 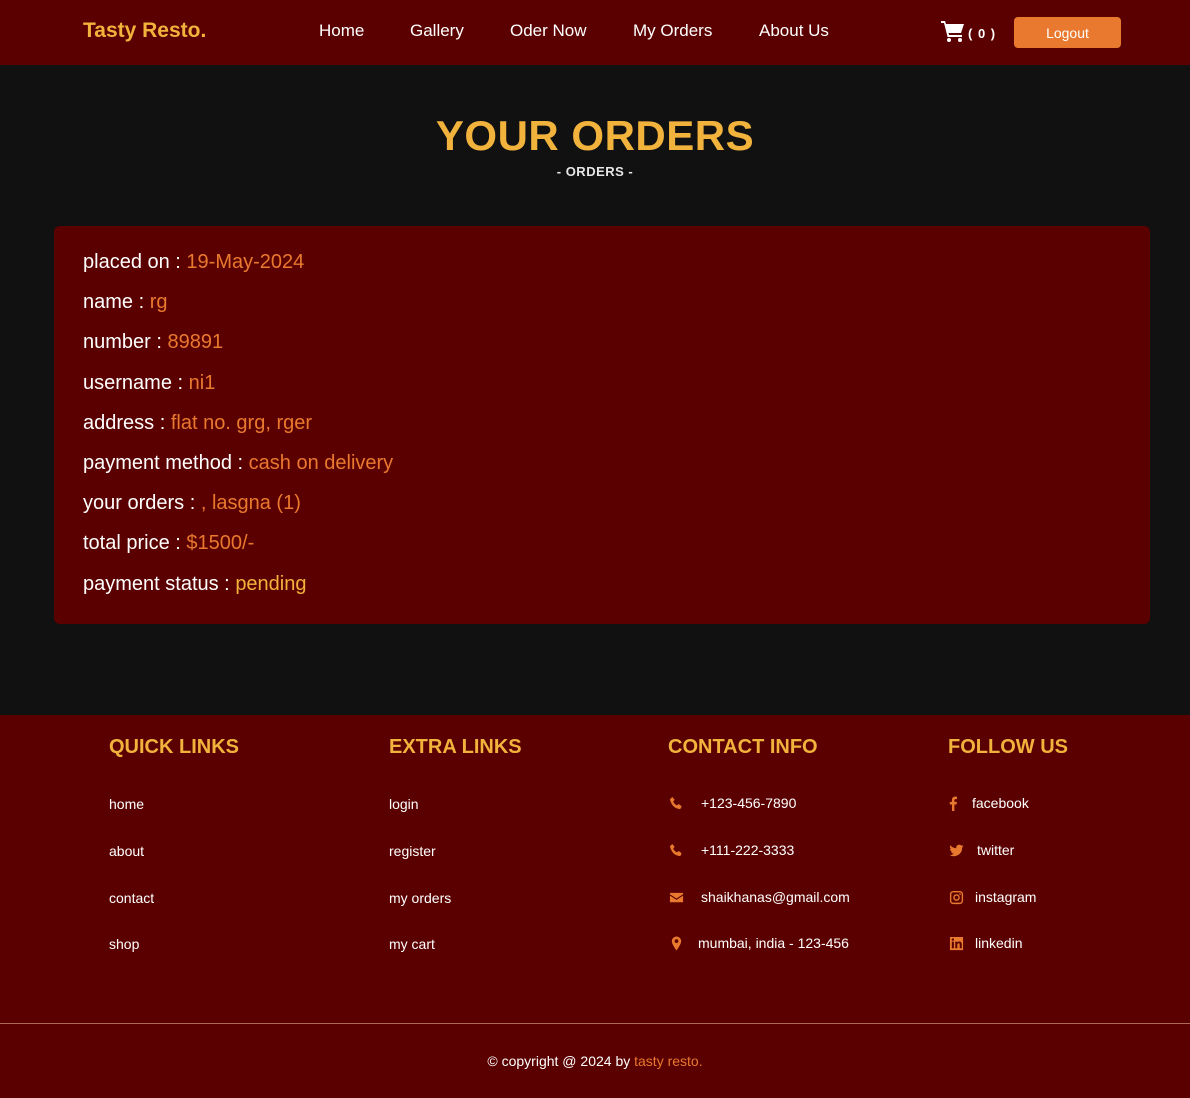 What do you see at coordinates (437, 31) in the screenshot?
I see `nav-gallery: Gallery` at bounding box center [437, 31].